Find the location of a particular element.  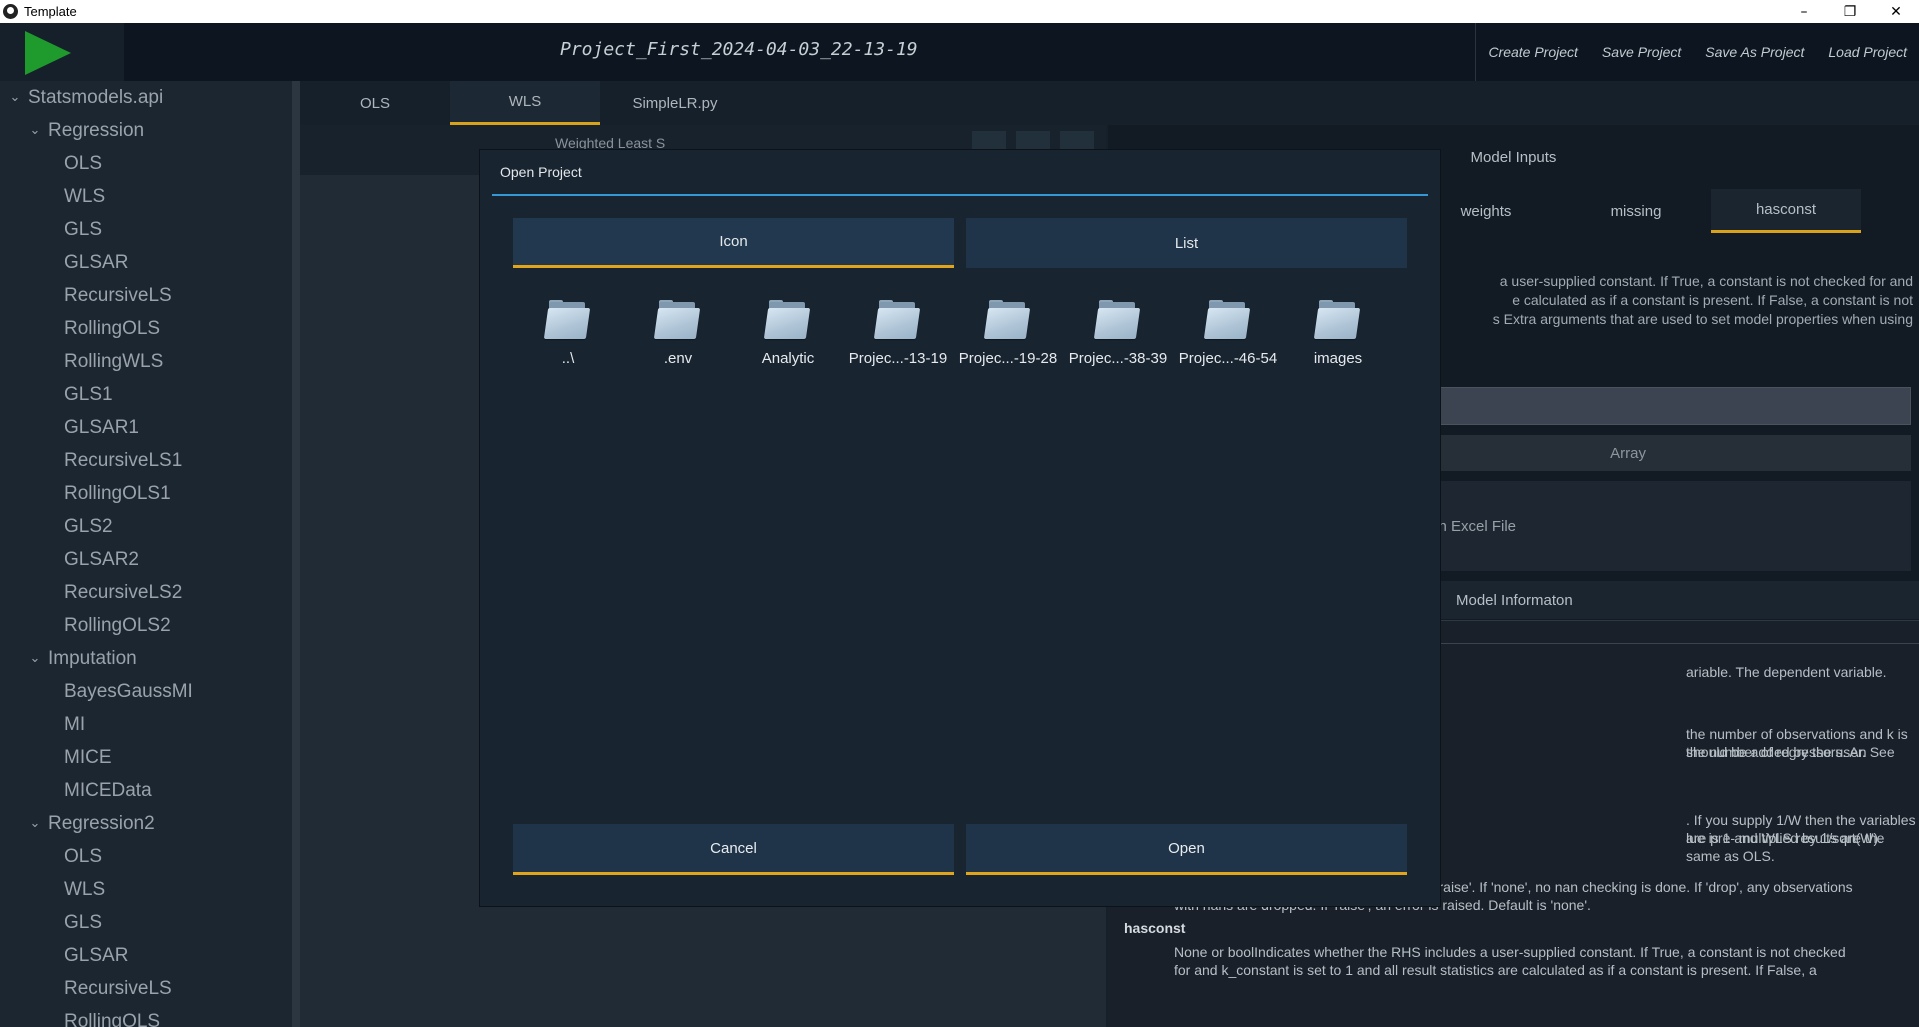

tab-wls: WLS is located at coordinates (525, 103).